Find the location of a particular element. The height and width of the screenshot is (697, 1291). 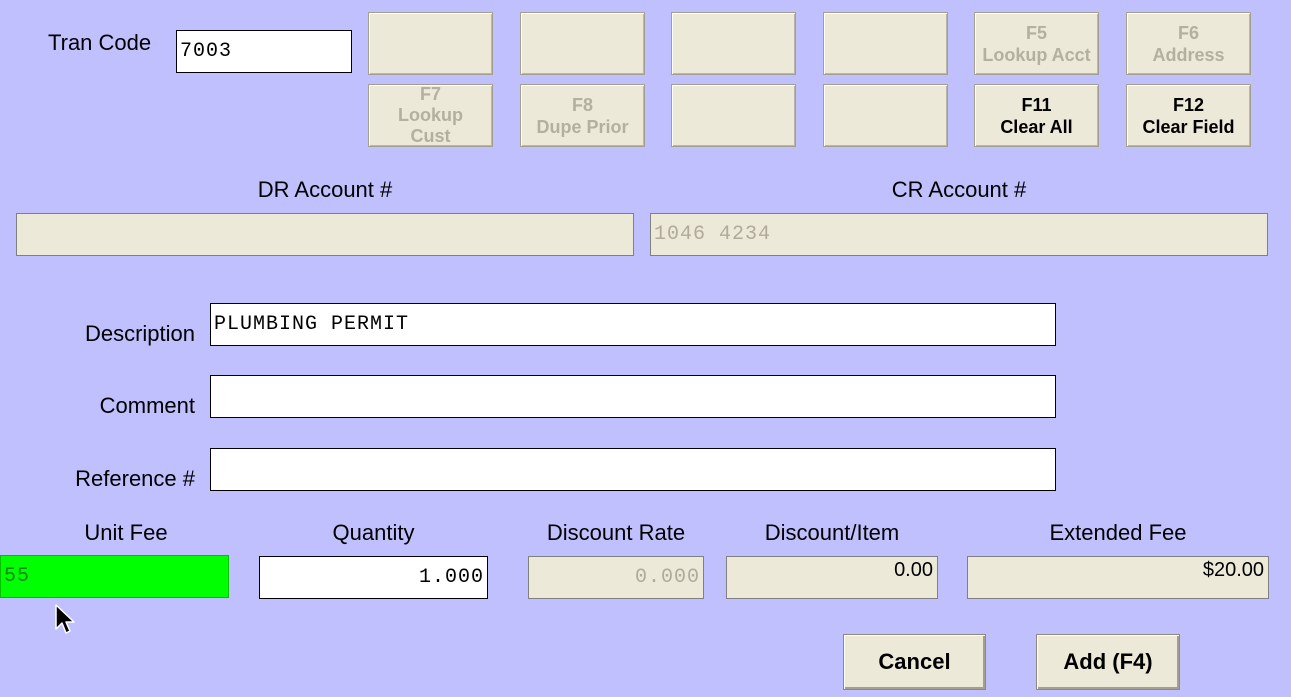

function-key-blank-4-button is located at coordinates (885, 43).